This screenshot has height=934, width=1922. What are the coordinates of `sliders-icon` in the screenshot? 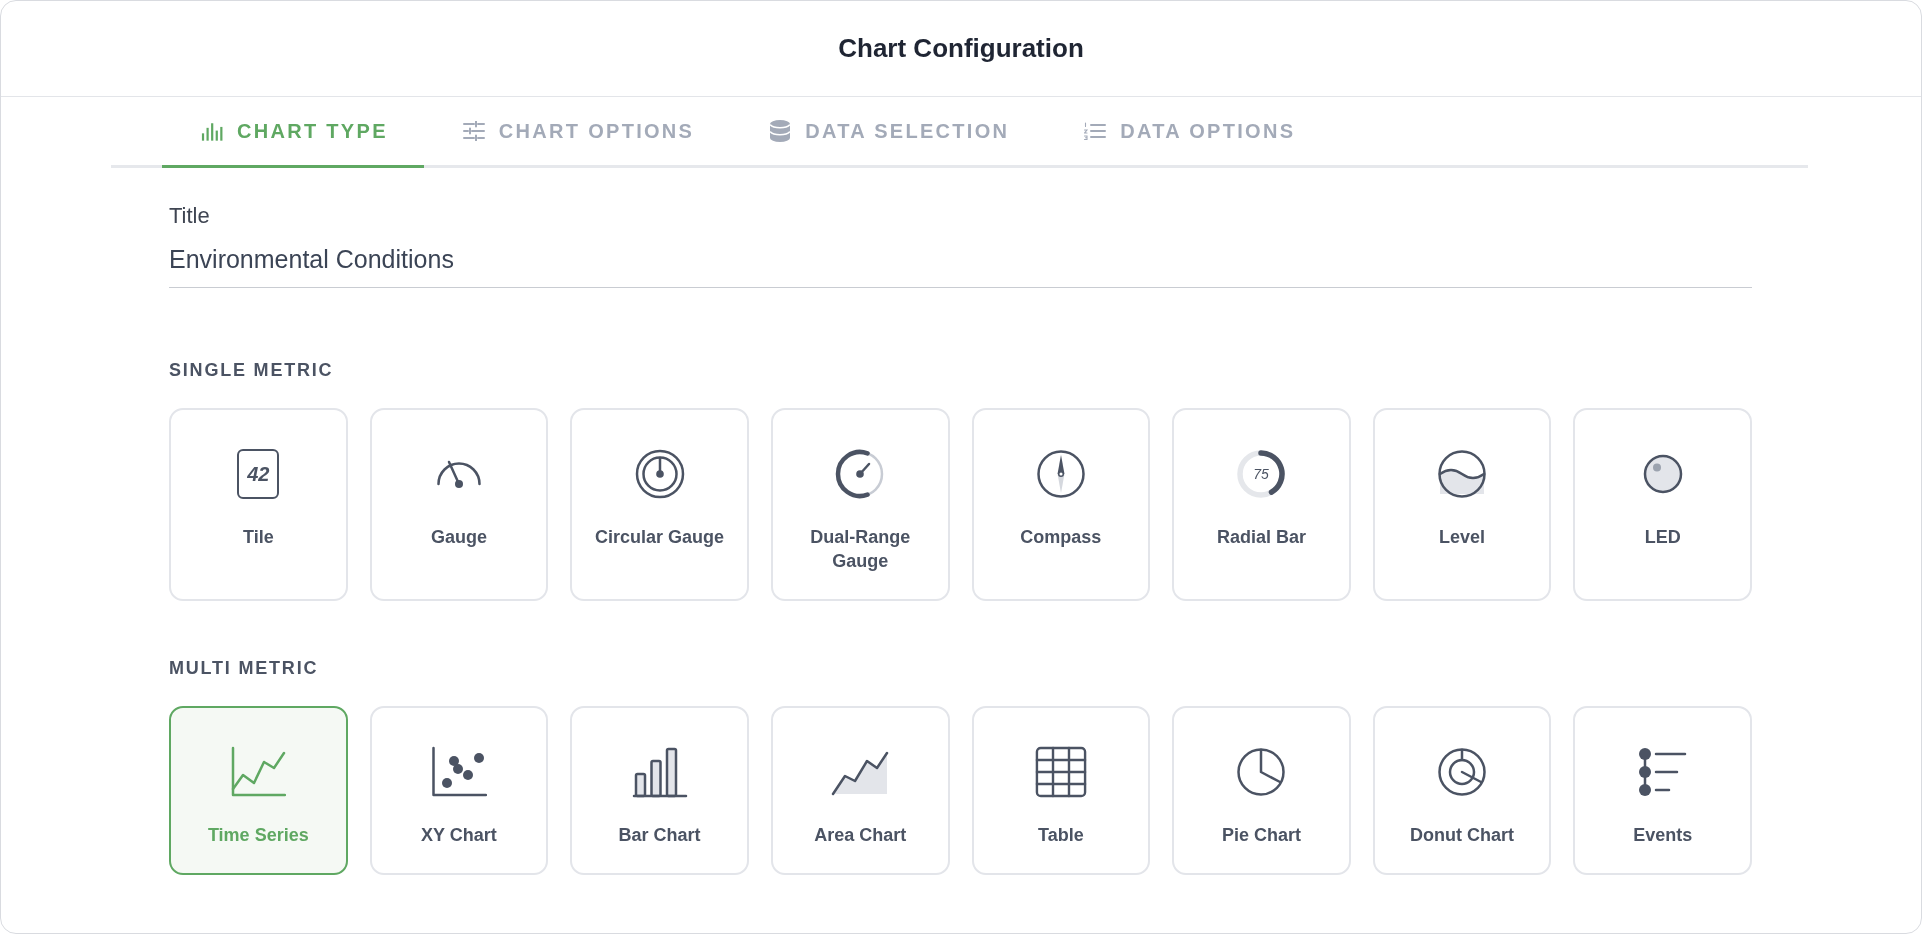 It's located at (473, 131).